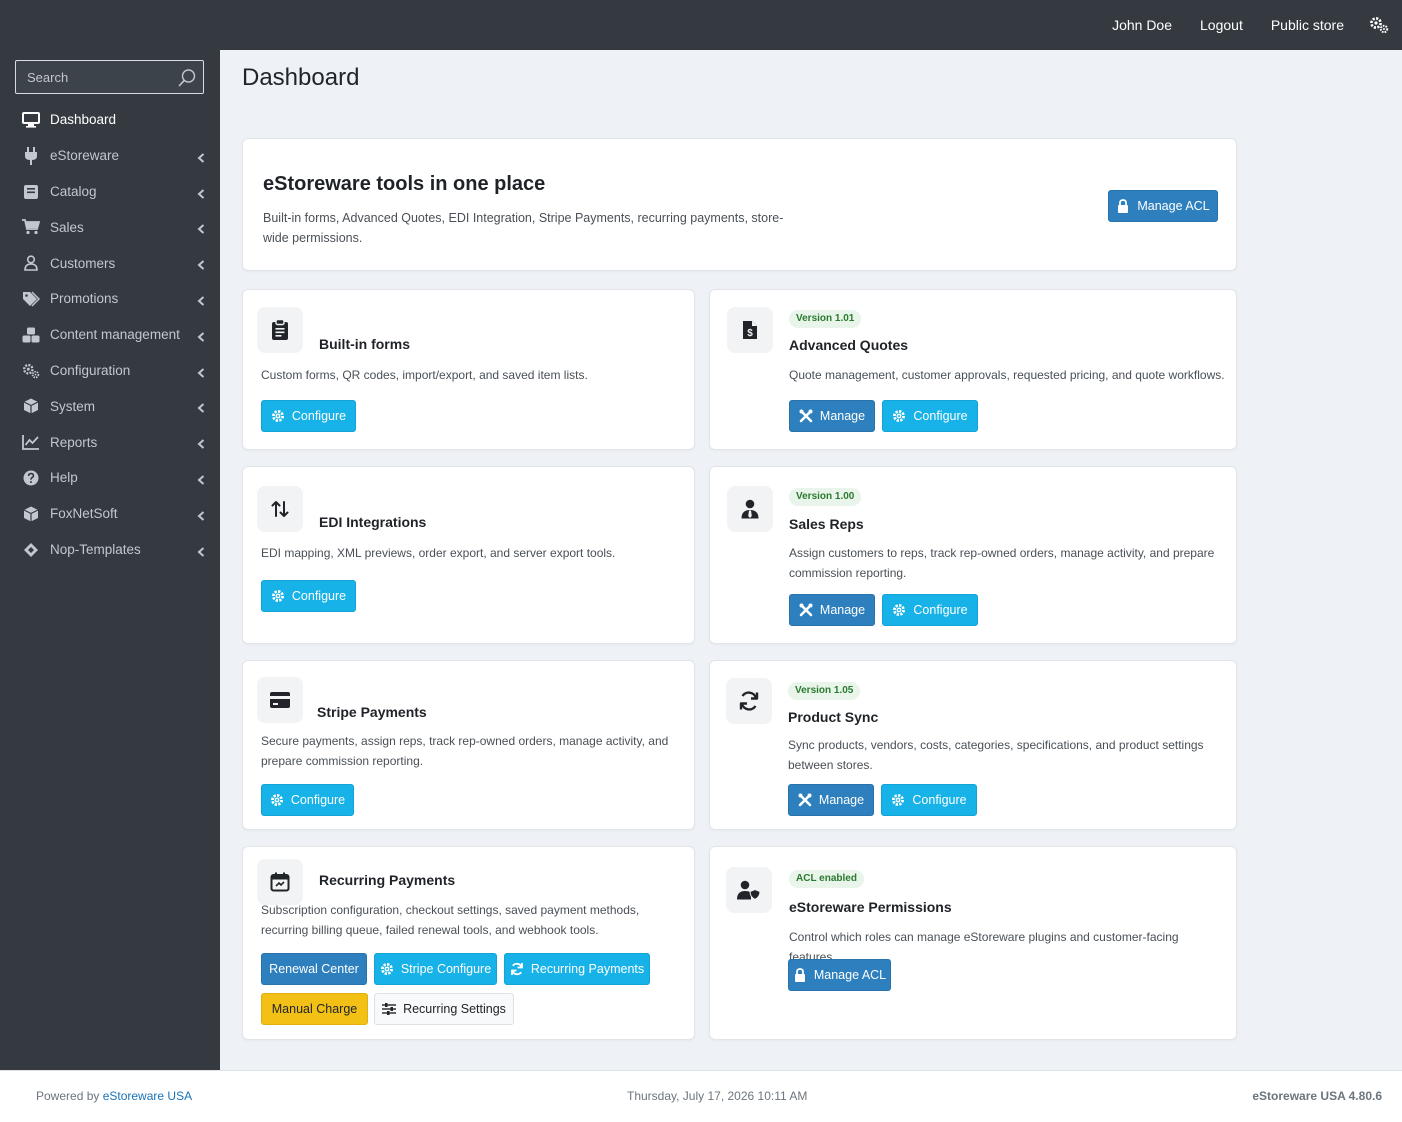 This screenshot has width=1402, height=1122. I want to click on sidebar-item-promotions: Promotions, so click(110, 299).